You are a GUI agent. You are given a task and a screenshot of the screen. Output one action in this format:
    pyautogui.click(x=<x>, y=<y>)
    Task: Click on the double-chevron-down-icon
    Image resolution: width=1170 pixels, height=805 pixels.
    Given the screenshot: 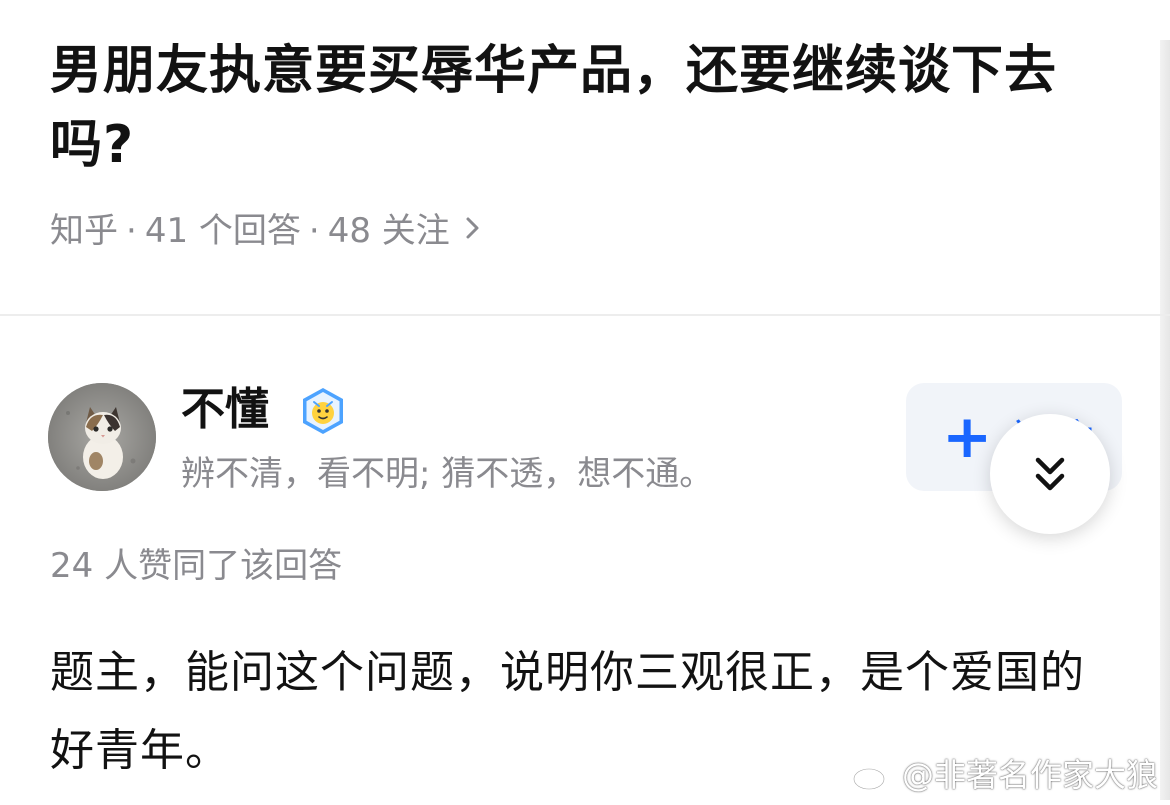 What is the action you would take?
    pyautogui.click(x=1050, y=474)
    